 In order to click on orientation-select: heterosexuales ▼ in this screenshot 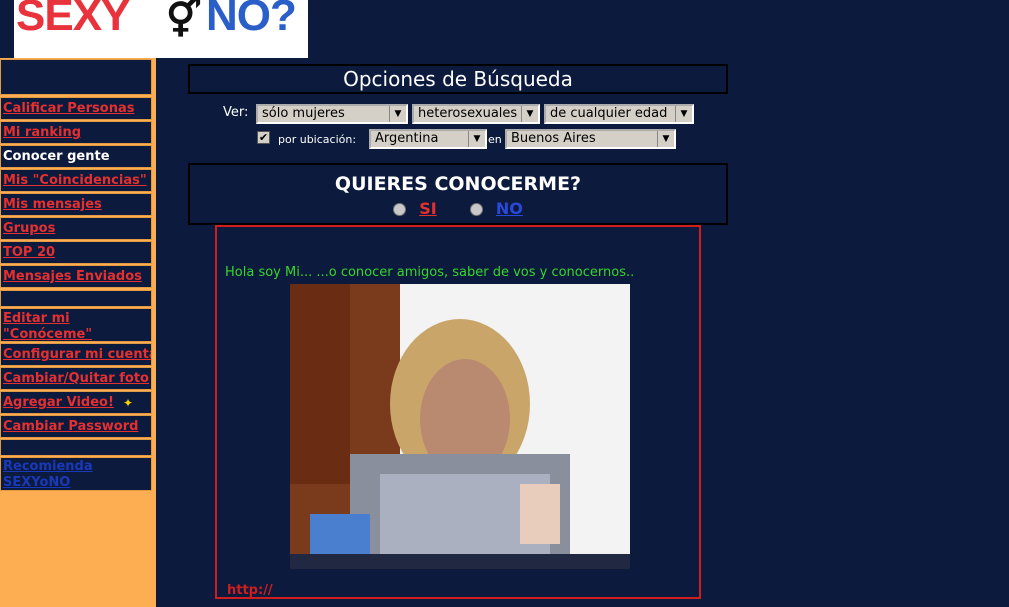, I will do `click(476, 114)`.